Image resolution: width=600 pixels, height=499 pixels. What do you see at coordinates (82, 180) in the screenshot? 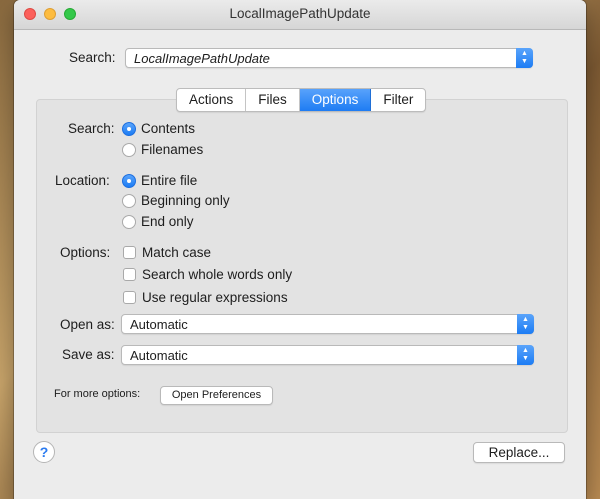
I see `location-label: Location:` at bounding box center [82, 180].